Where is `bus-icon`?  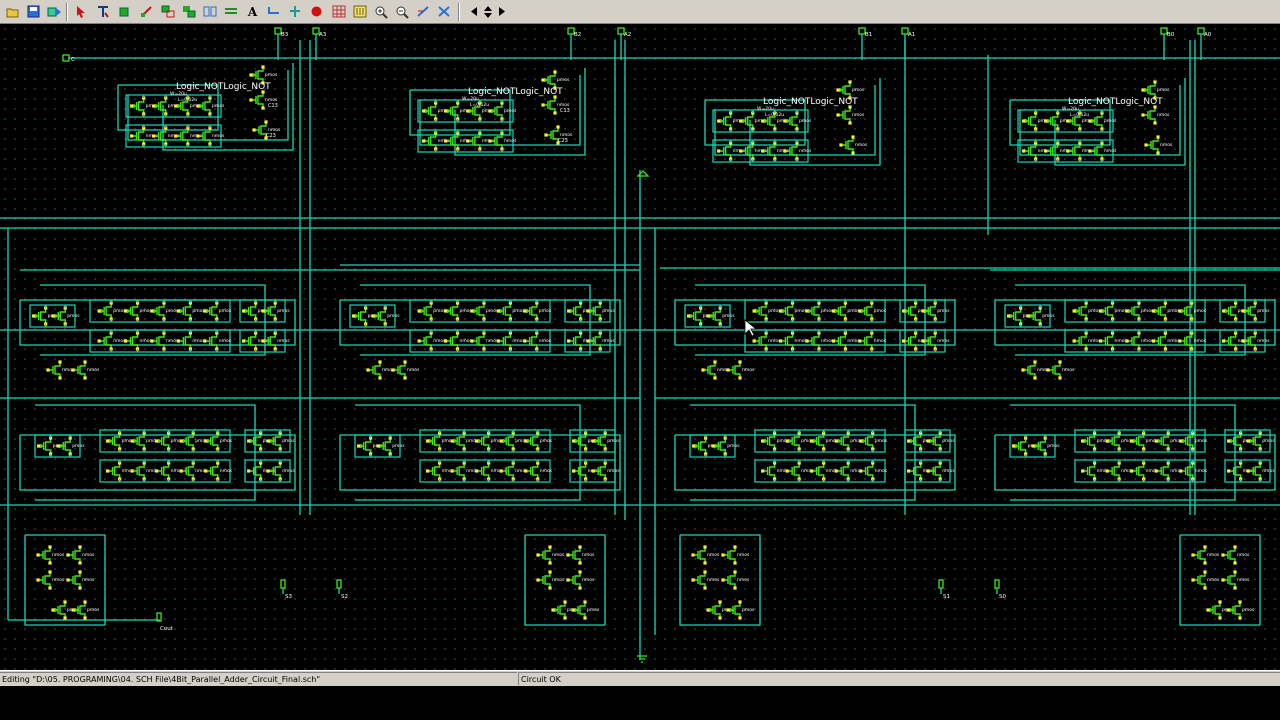 bus-icon is located at coordinates (230, 11).